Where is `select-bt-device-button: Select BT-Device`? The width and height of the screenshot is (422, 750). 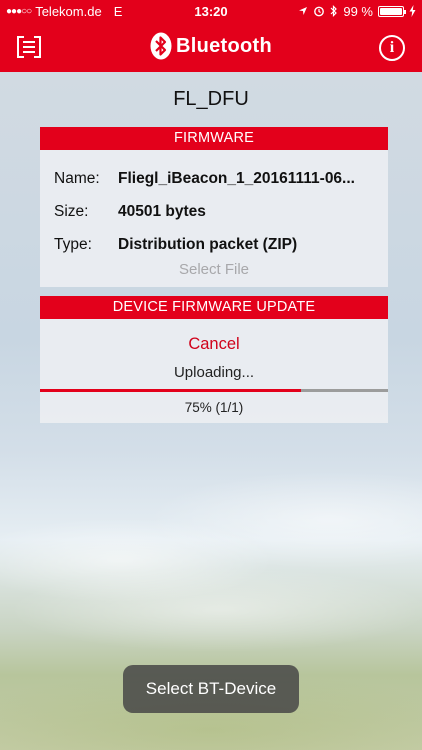
select-bt-device-button: Select BT-Device is located at coordinates (211, 689).